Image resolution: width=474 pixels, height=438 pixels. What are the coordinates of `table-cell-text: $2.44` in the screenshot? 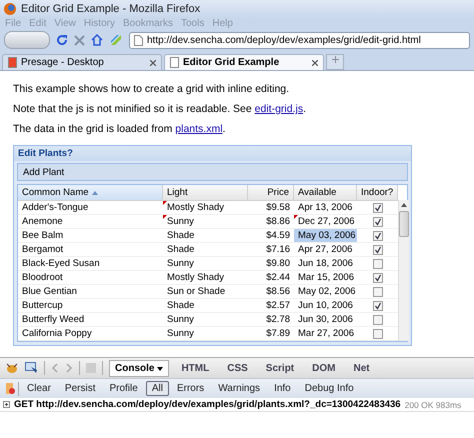 It's located at (278, 277).